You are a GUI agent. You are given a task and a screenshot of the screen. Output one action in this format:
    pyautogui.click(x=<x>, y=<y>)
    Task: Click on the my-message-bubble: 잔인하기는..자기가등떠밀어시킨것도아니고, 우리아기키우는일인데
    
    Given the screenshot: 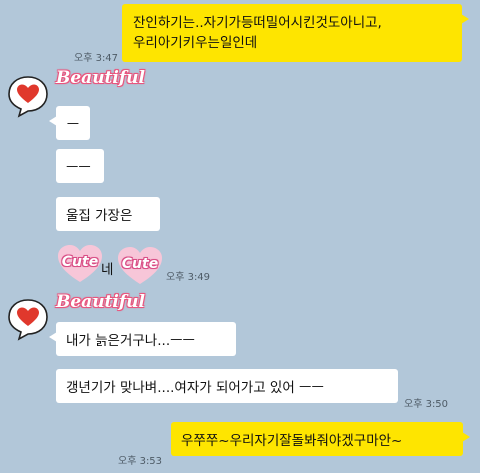 What is the action you would take?
    pyautogui.click(x=295, y=33)
    